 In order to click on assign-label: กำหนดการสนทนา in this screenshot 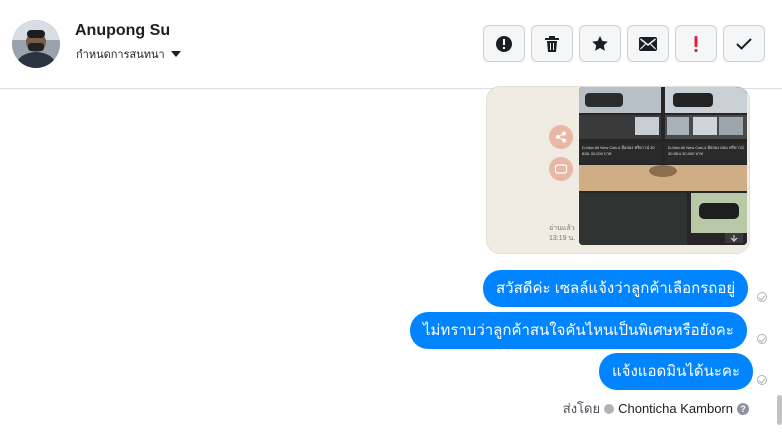, I will do `click(120, 55)`.